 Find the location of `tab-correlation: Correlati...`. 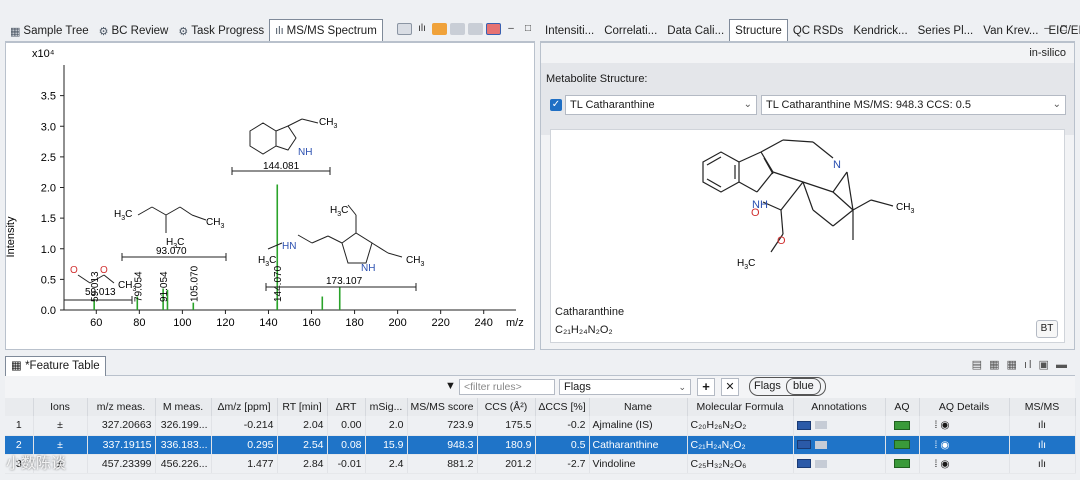

tab-correlation: Correlati... is located at coordinates (630, 31).